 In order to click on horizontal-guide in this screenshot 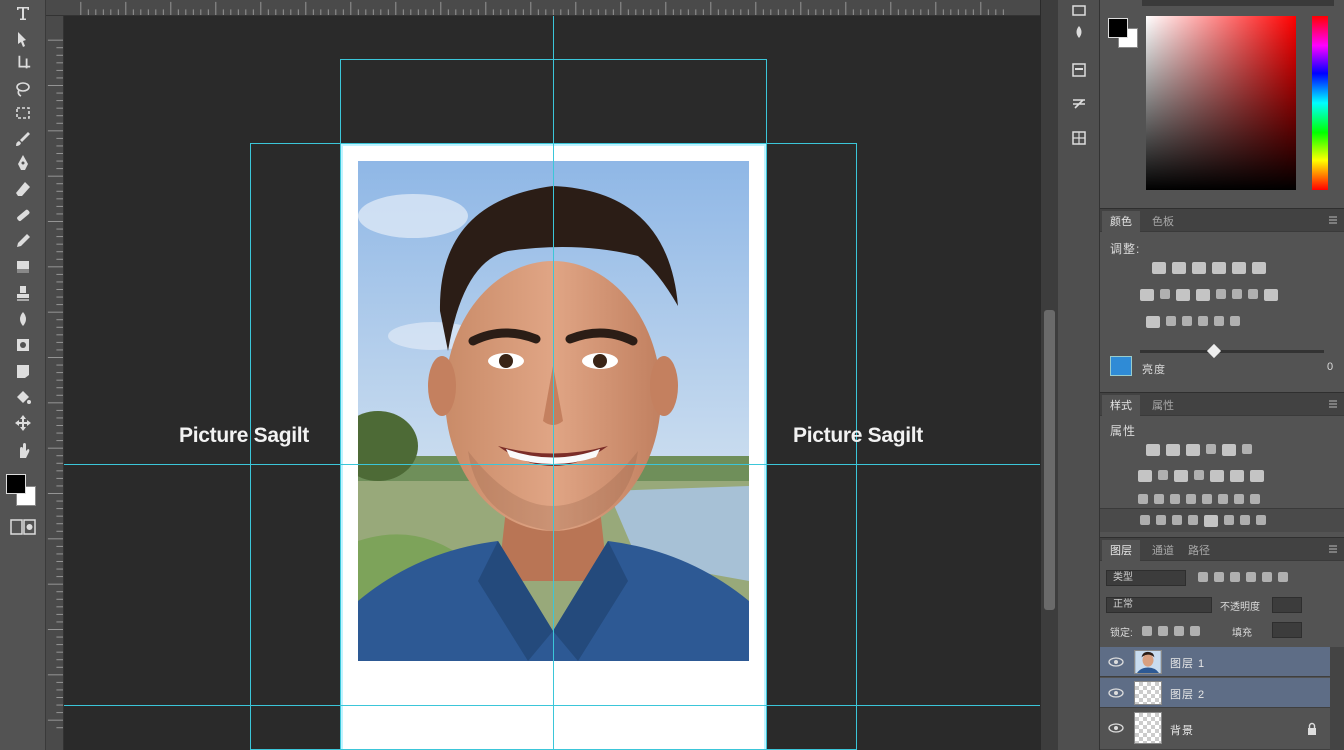, I will do `click(552, 464)`.